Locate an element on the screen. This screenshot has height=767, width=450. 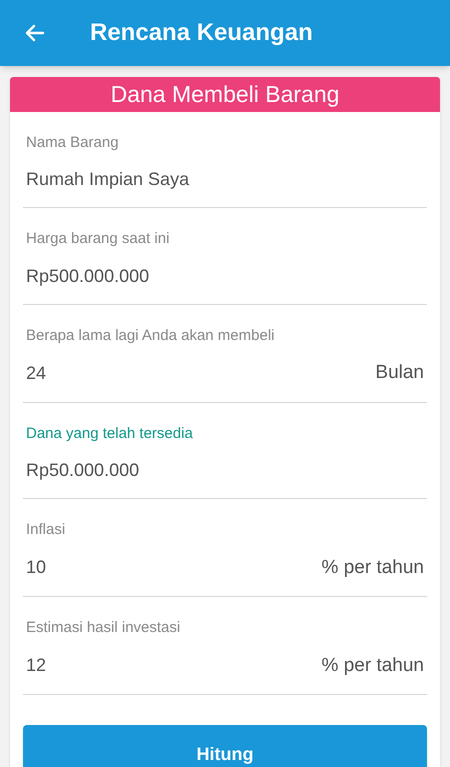
input-field: 10 is located at coordinates (174, 568).